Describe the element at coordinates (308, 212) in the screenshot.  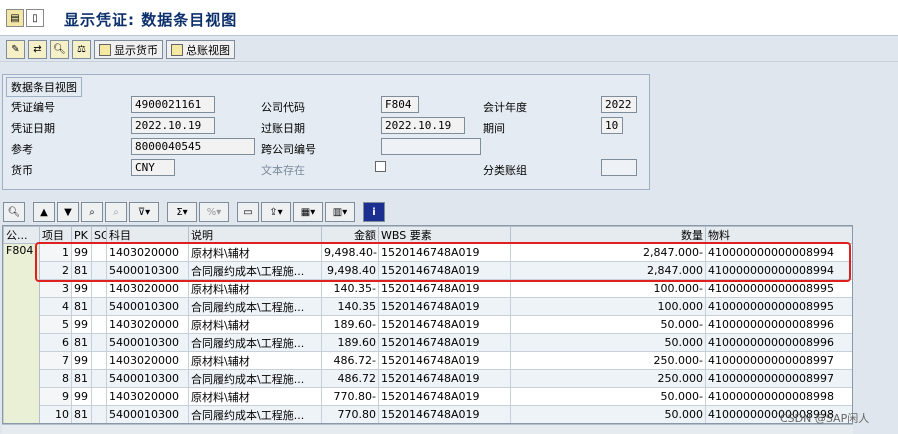
I see `layout-dropdown-icon: ▦▾` at that location.